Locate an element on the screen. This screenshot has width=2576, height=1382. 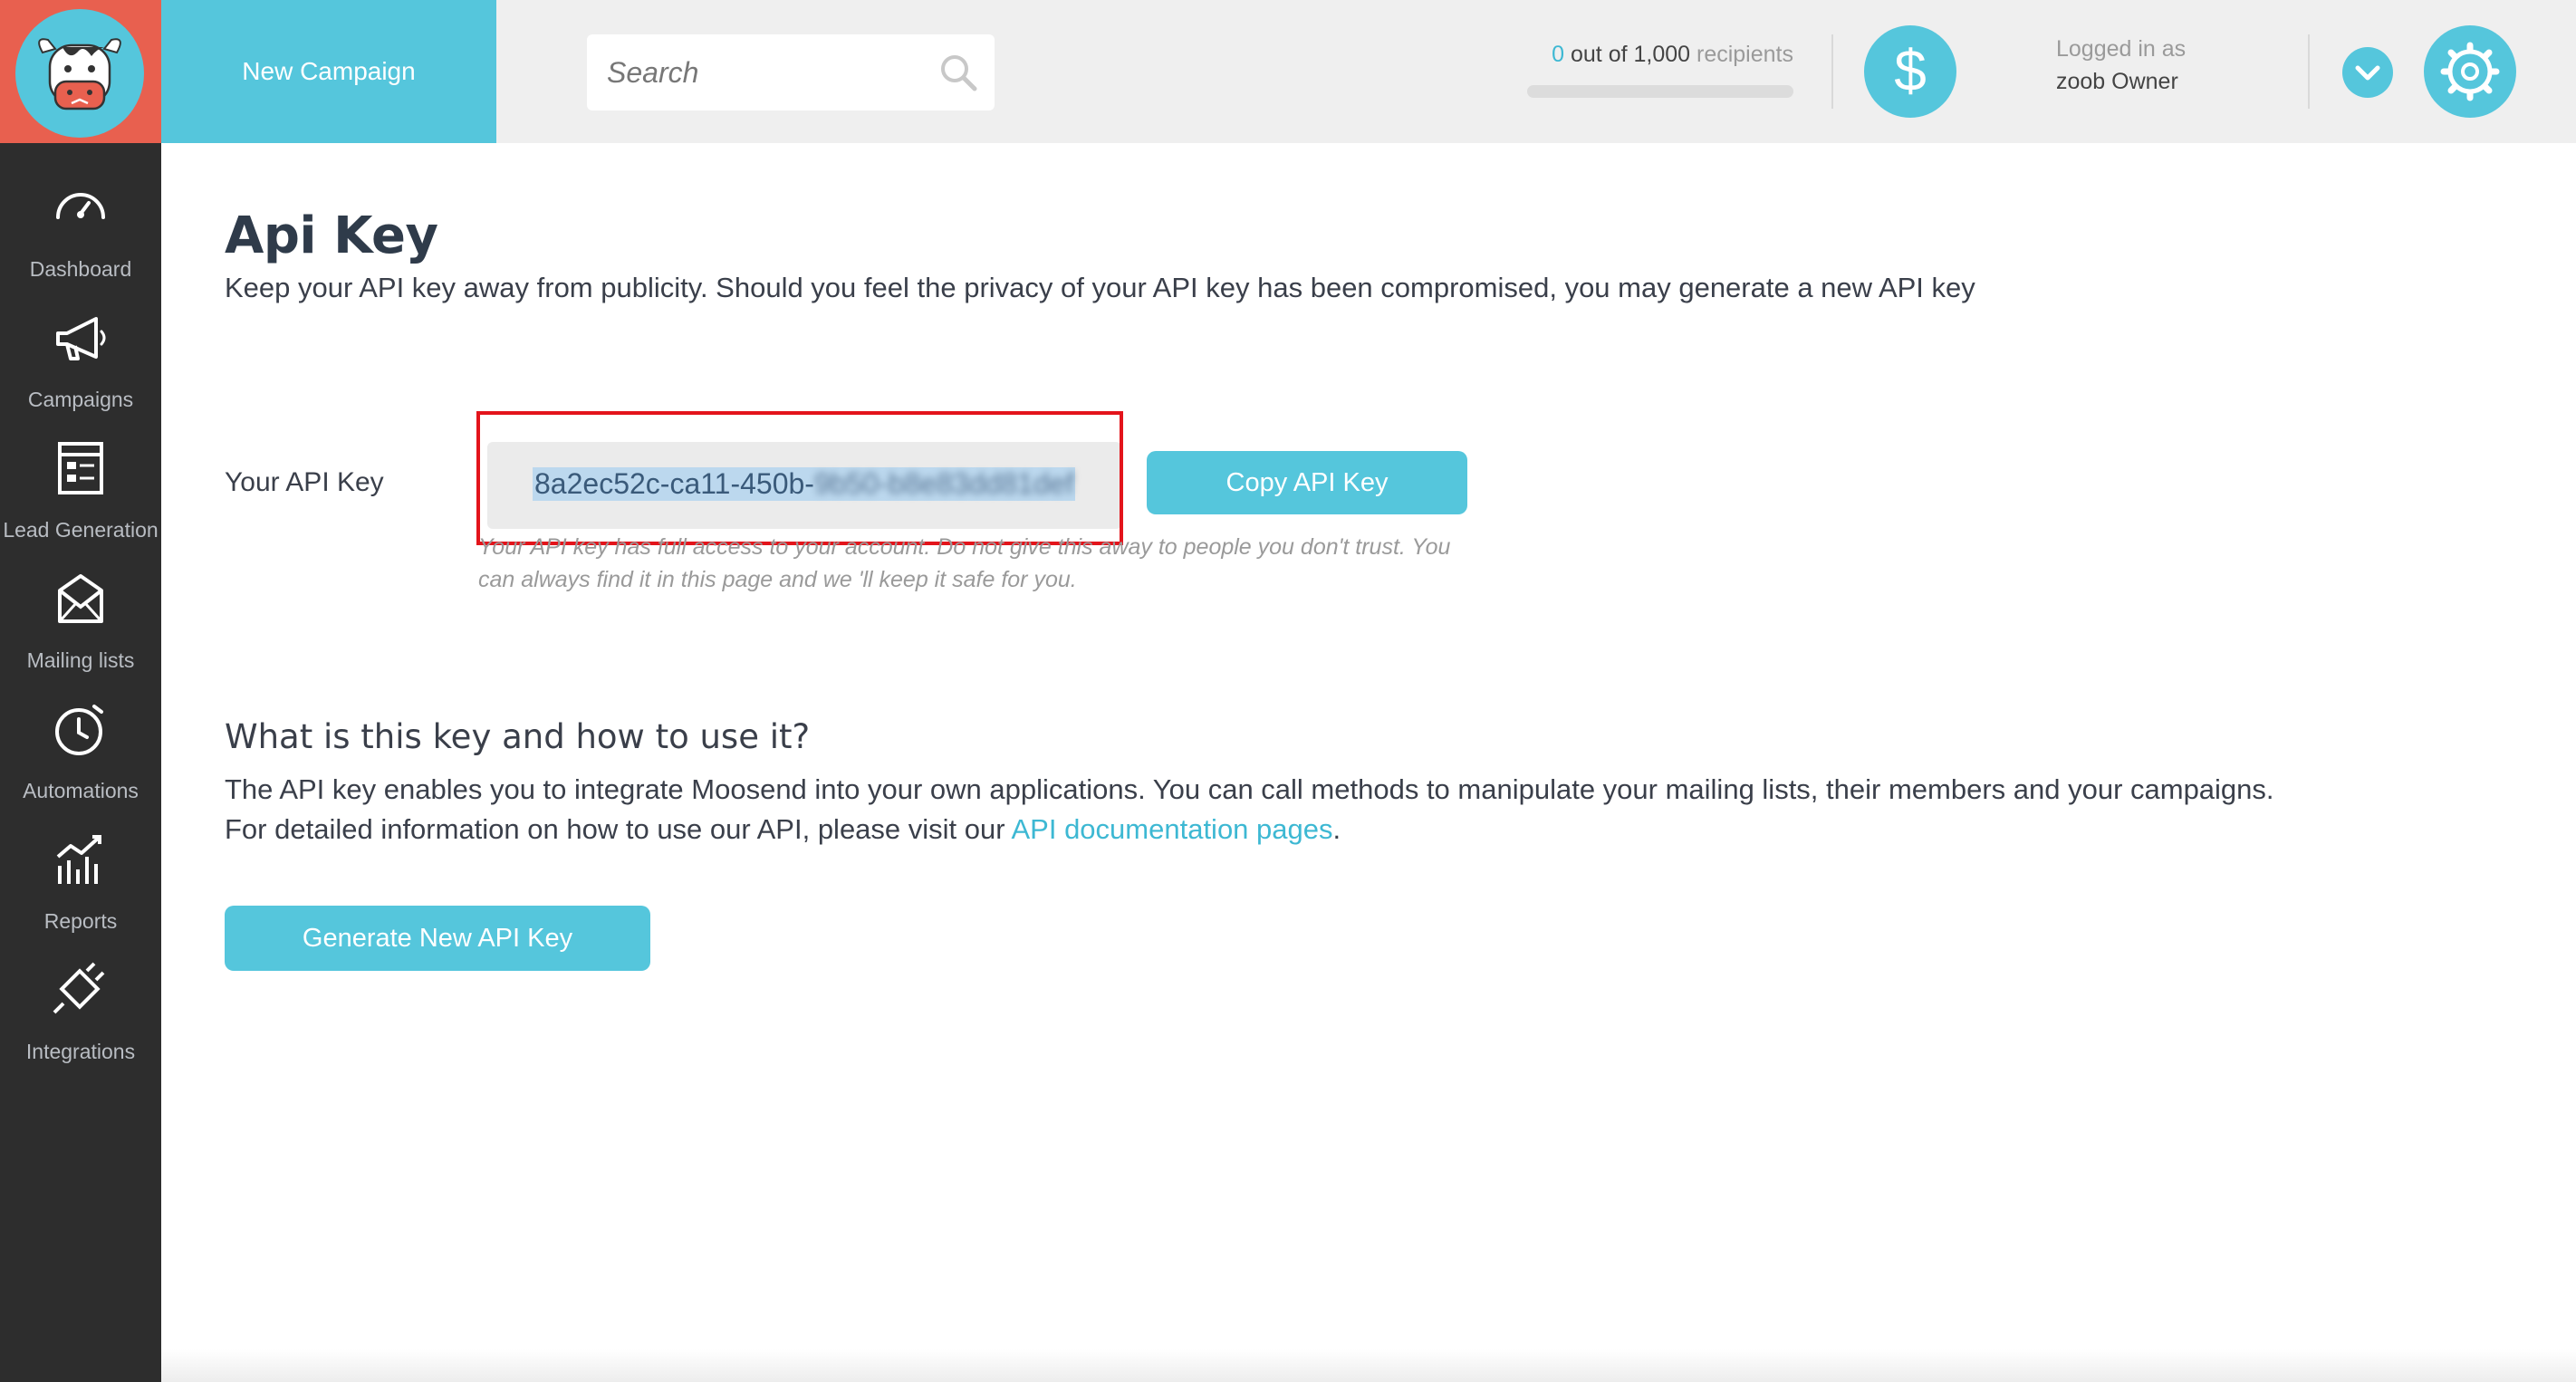
user-name: zoob Owner is located at coordinates (2117, 81).